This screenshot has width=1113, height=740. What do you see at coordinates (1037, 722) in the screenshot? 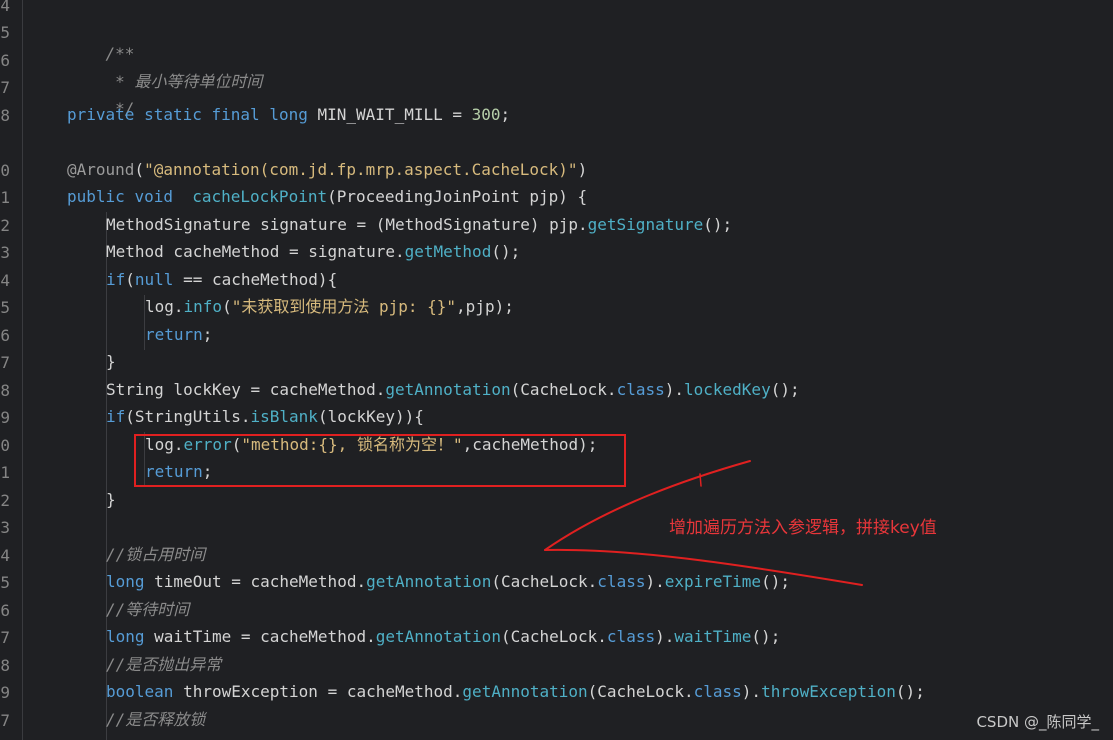
I see `watermark: CSDN @_陈同学_` at bounding box center [1037, 722].